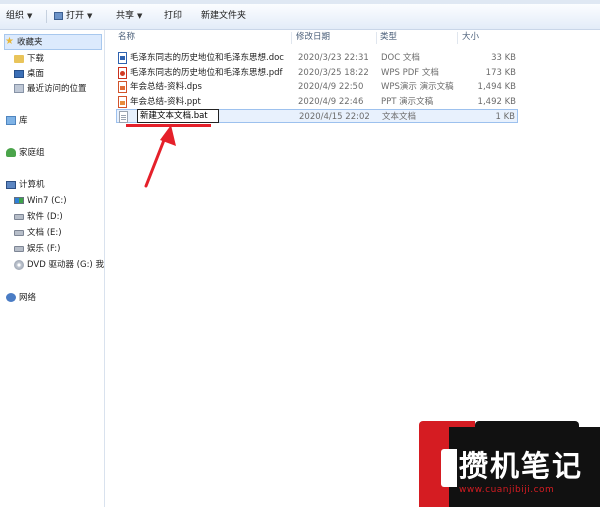 This screenshot has height=507, width=600. What do you see at coordinates (507, 490) in the screenshot?
I see `logo-url: www.cuanjibiji.com` at bounding box center [507, 490].